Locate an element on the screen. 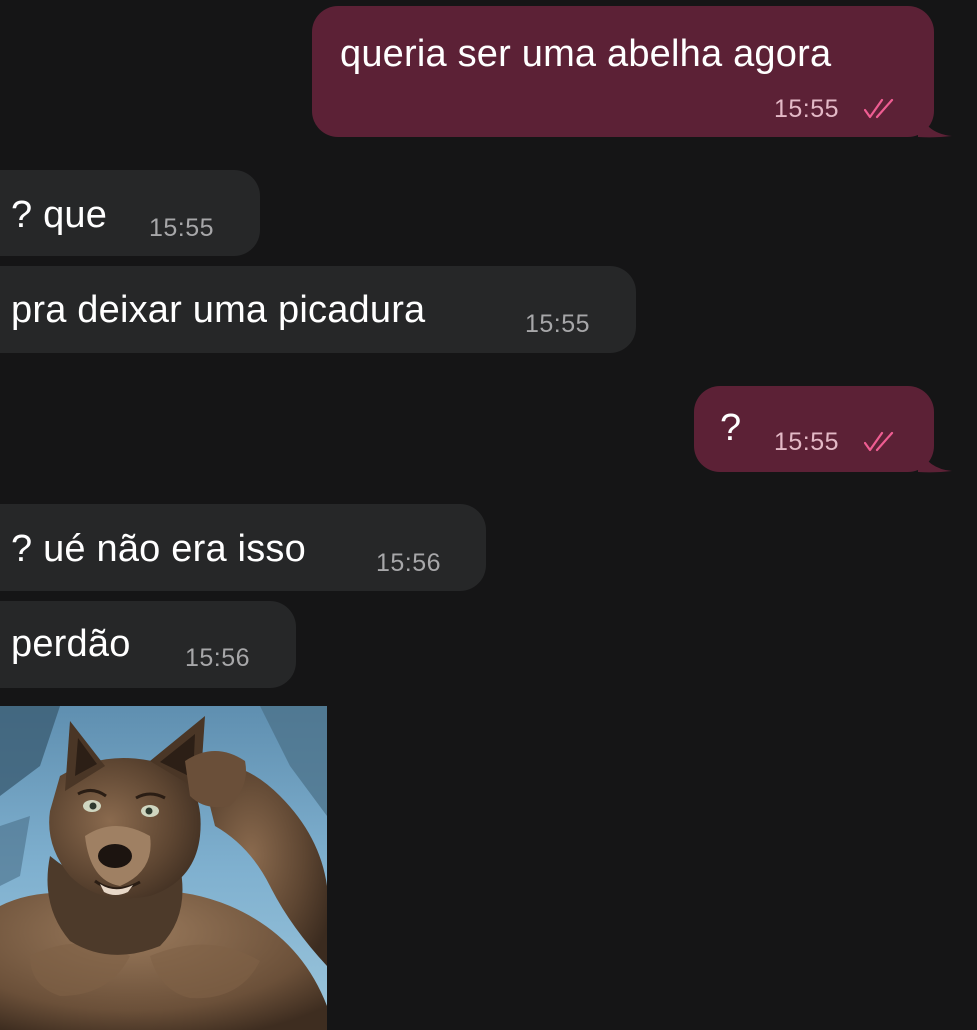 Image resolution: width=977 pixels, height=1030 pixels. message-bubble-outgoing: ? 15:55 is located at coordinates (823, 429).